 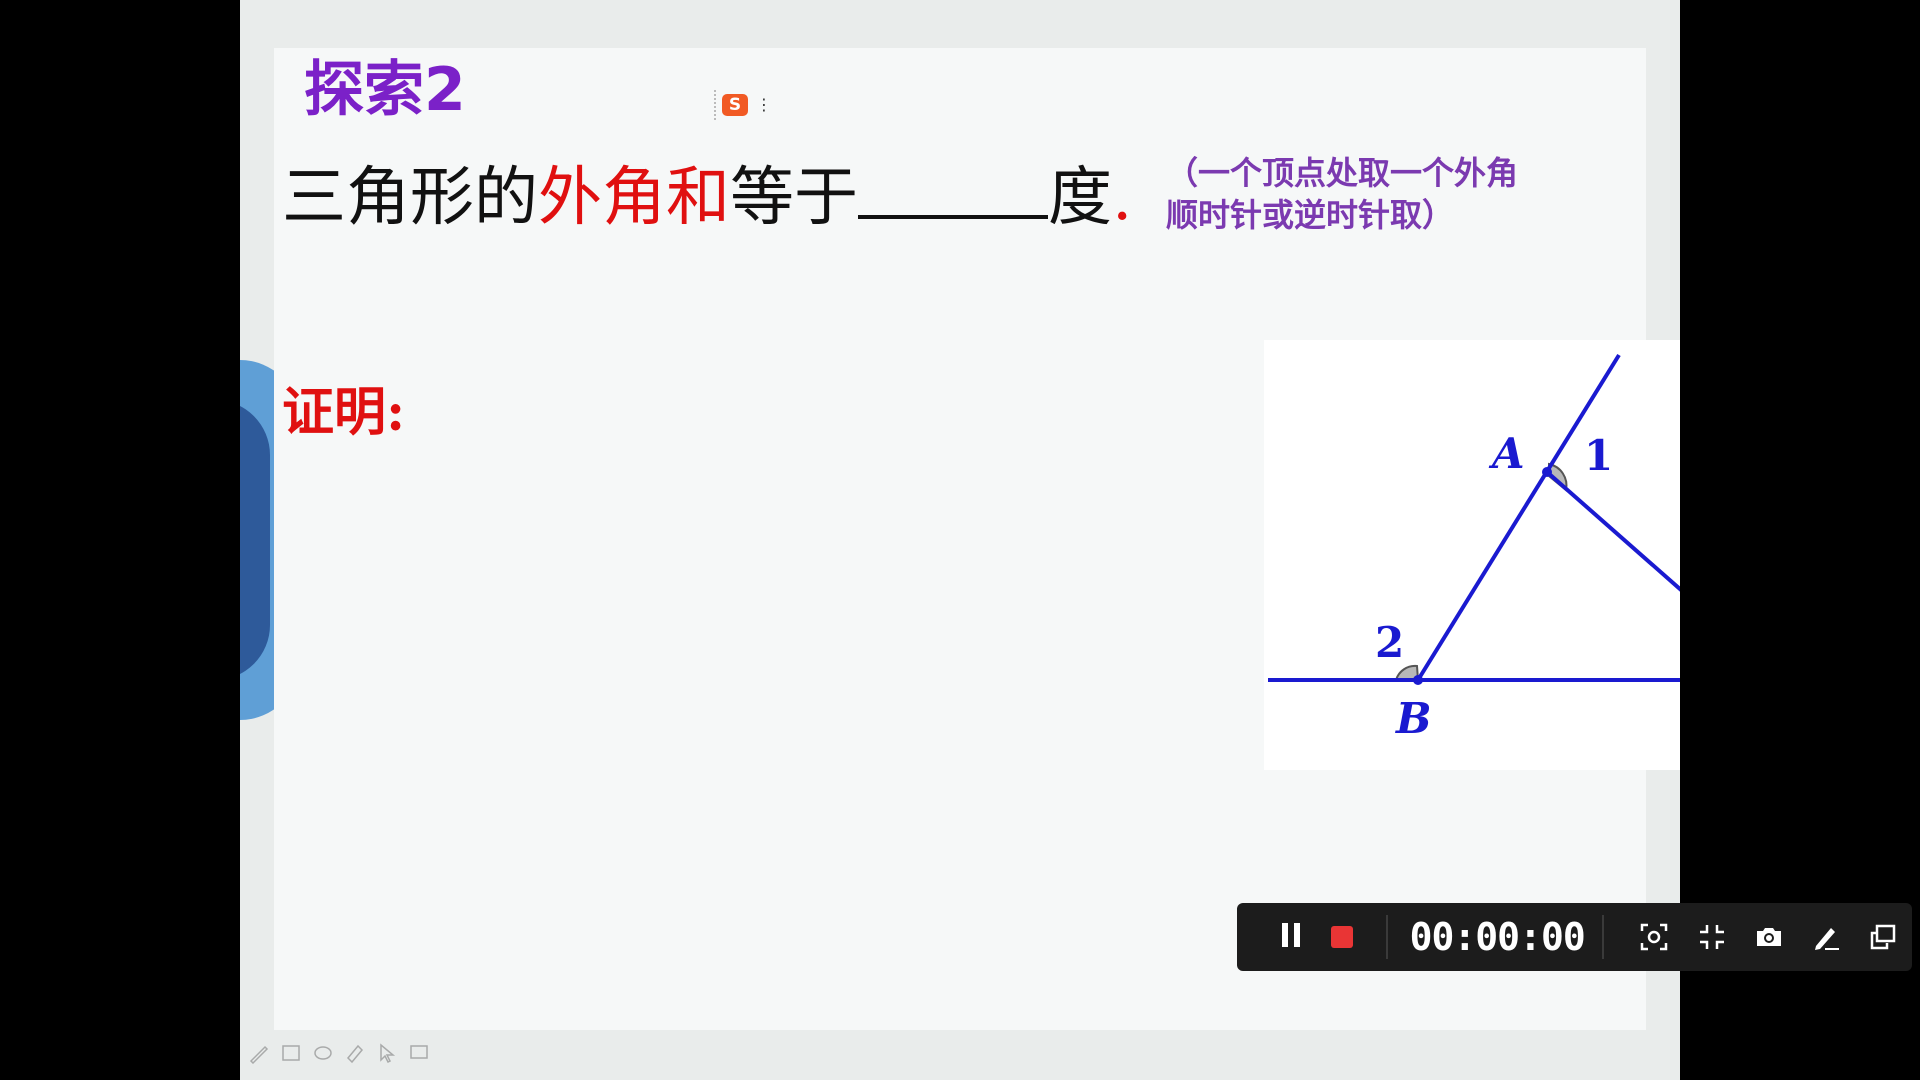 What do you see at coordinates (339, 1053) in the screenshot?
I see `annotation-toolbar` at bounding box center [339, 1053].